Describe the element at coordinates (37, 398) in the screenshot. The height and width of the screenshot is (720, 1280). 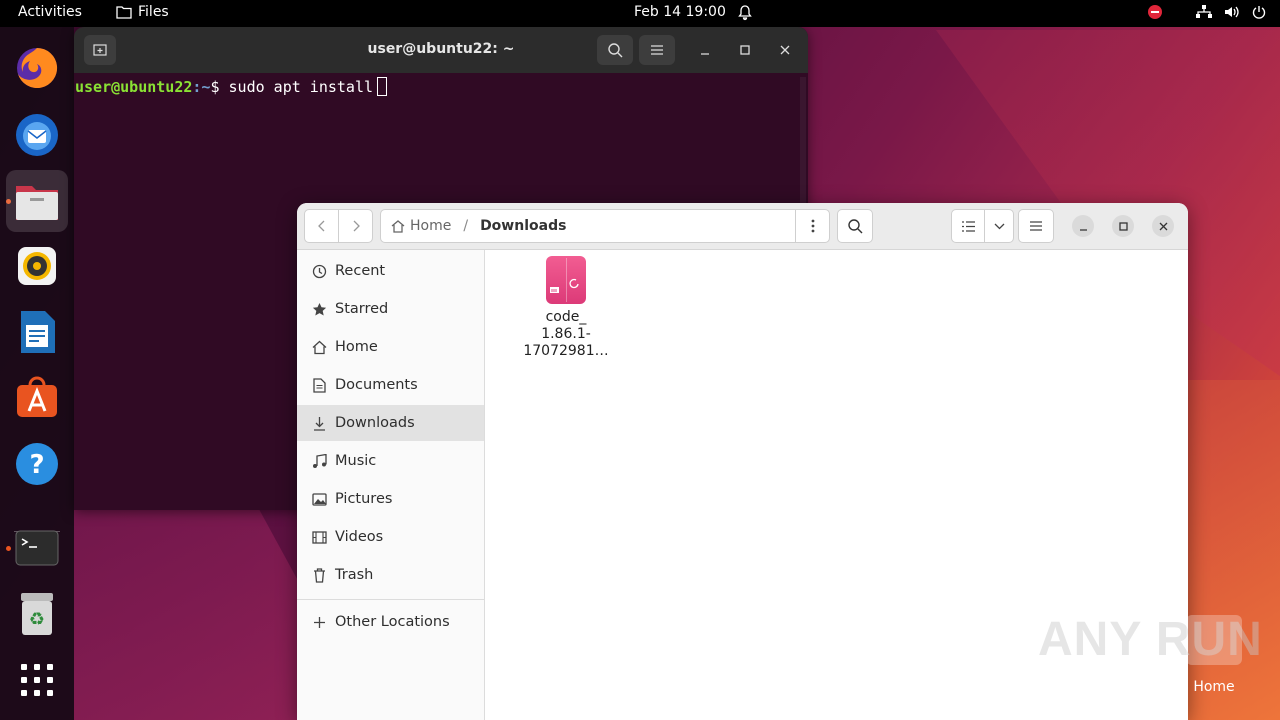
I see `app-center-icon` at that location.